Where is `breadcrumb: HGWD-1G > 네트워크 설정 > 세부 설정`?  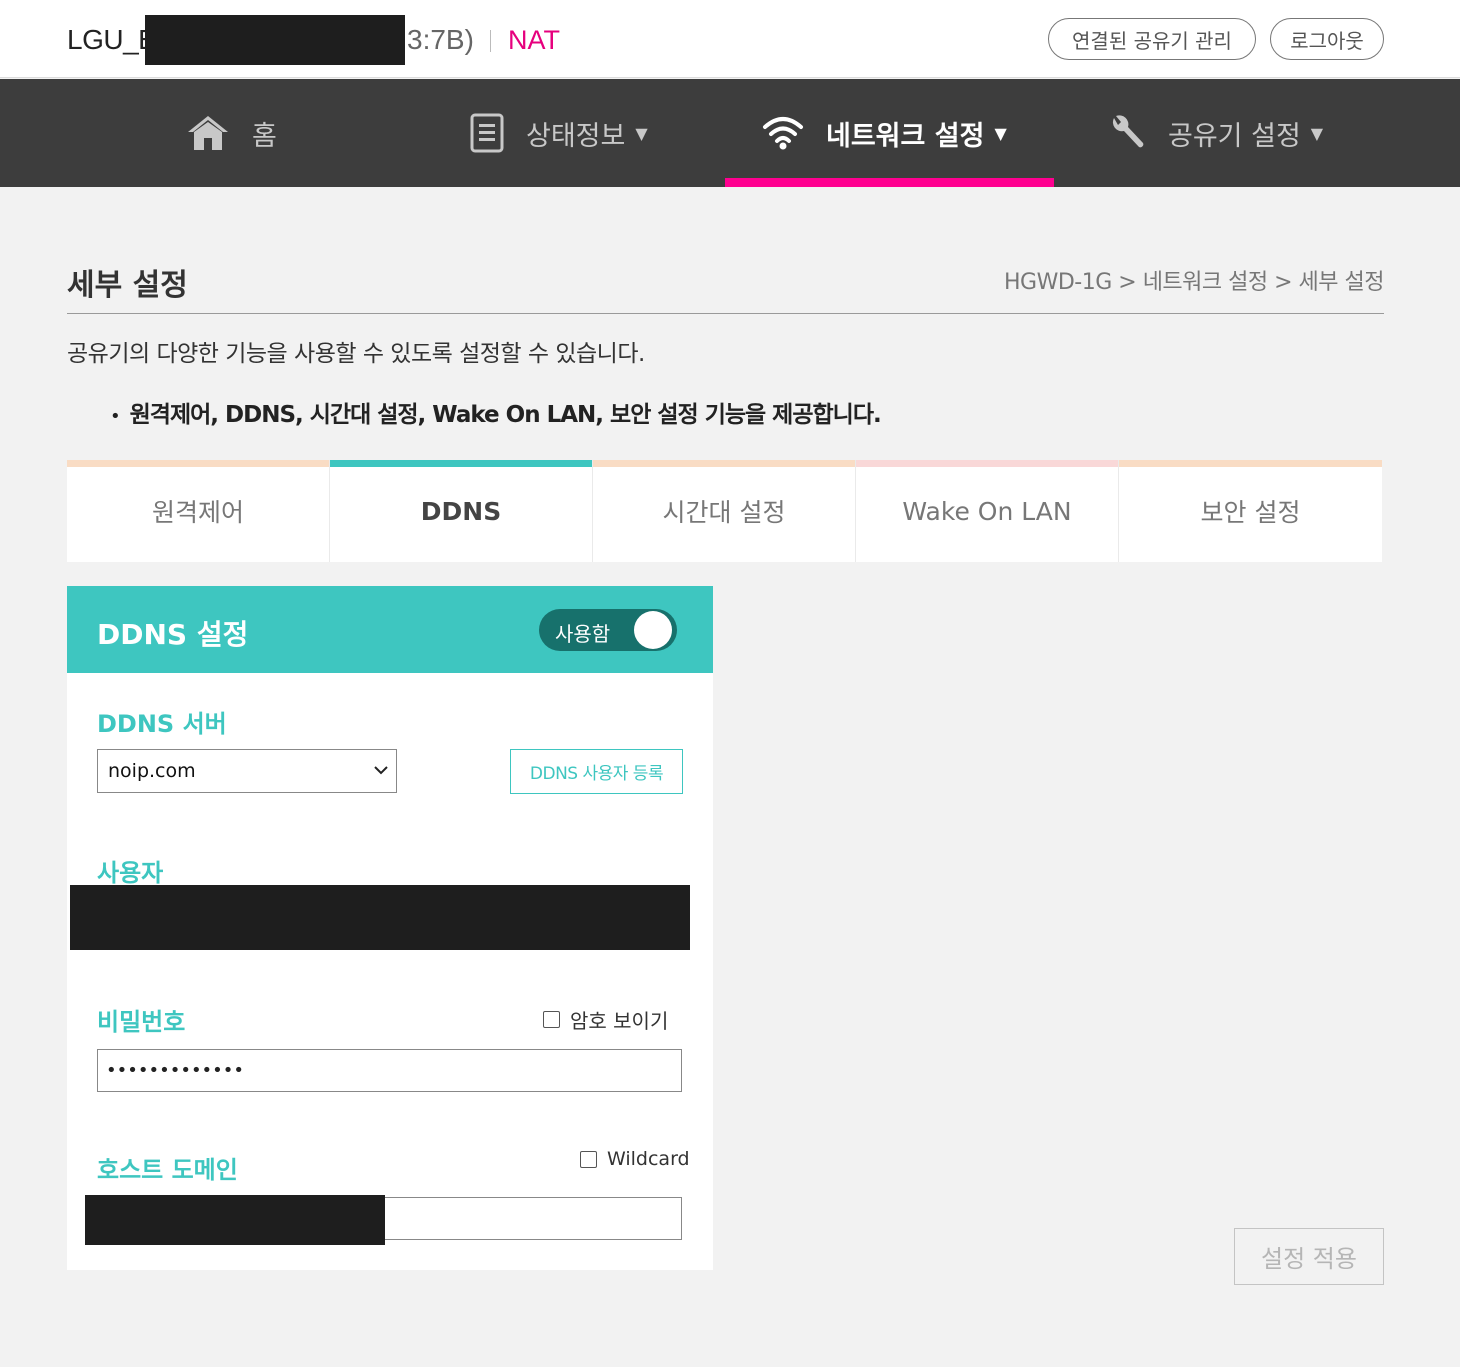 breadcrumb: HGWD-1G > 네트워크 설정 > 세부 설정 is located at coordinates (1194, 282).